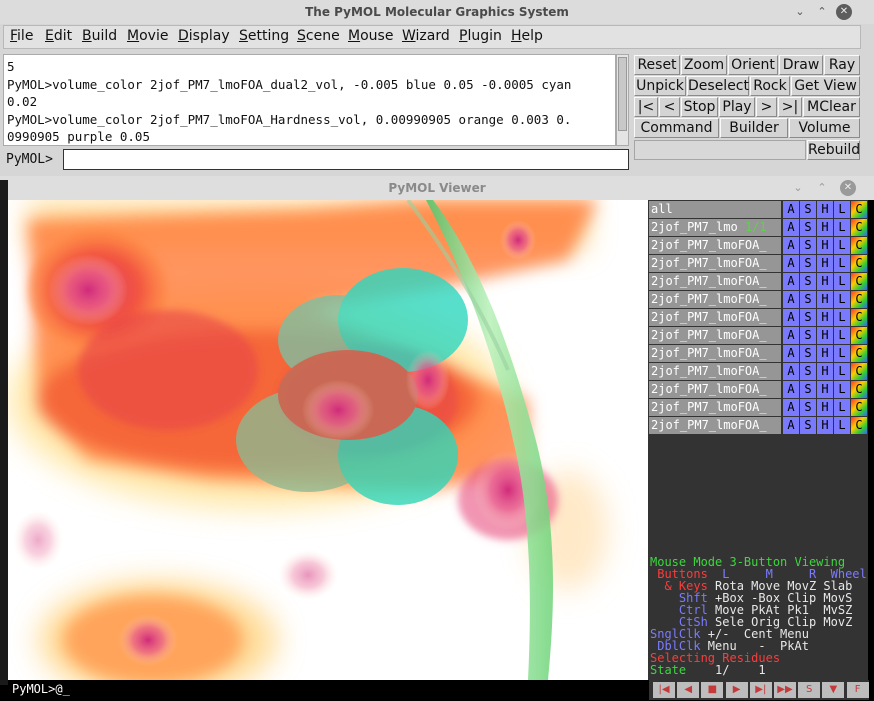 This screenshot has width=874, height=701. I want to click on stop-button: Stop, so click(699, 107).